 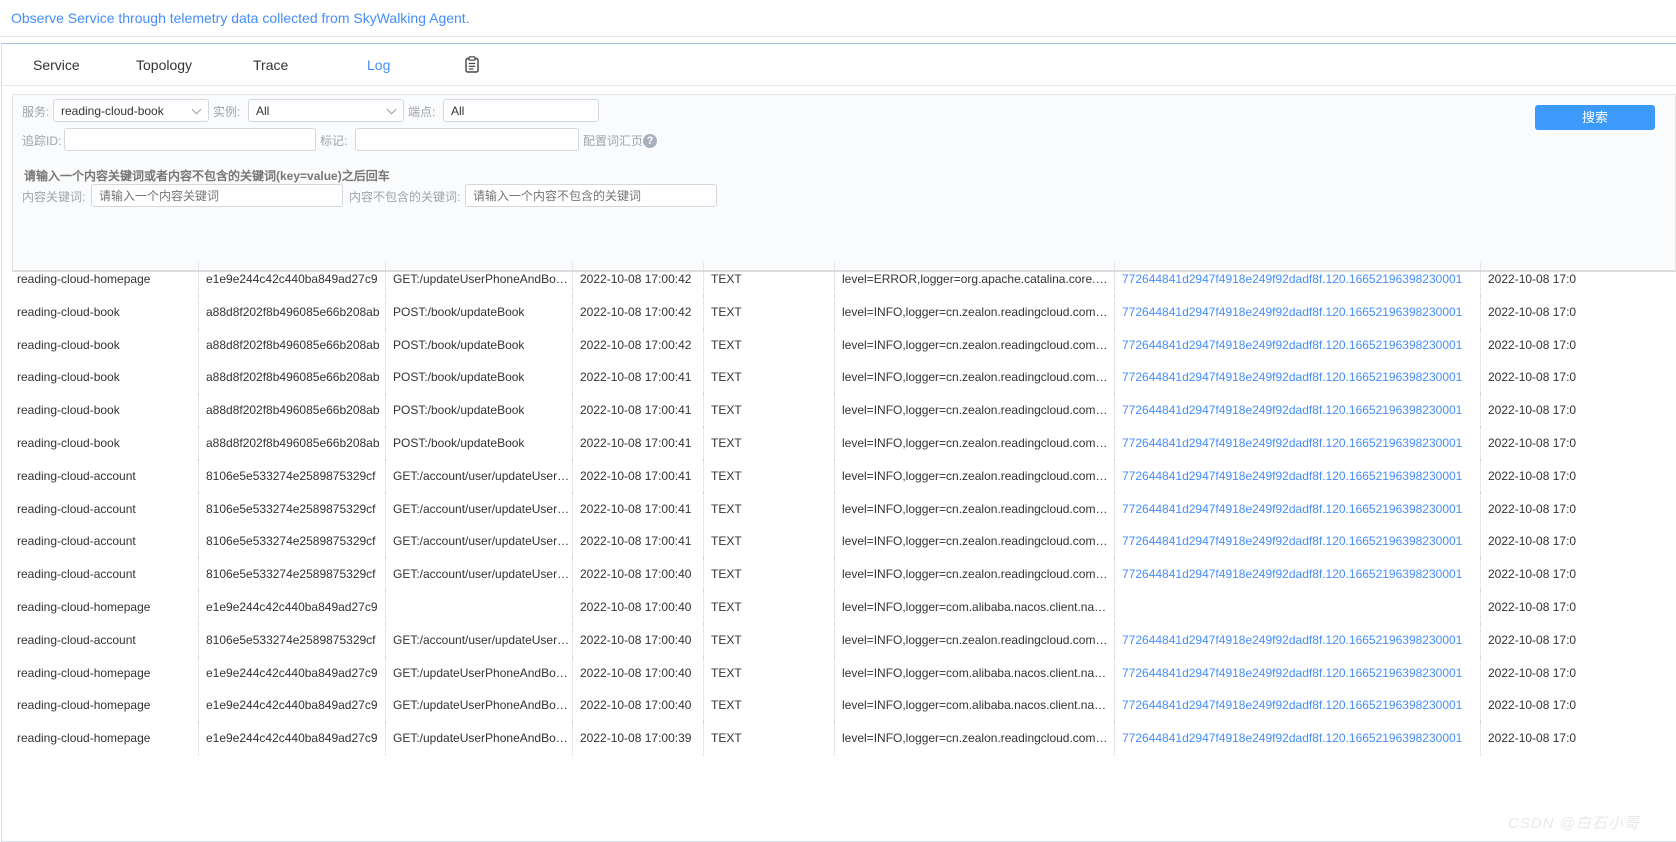 I want to click on exclude-keywords-input, so click(x=591, y=195).